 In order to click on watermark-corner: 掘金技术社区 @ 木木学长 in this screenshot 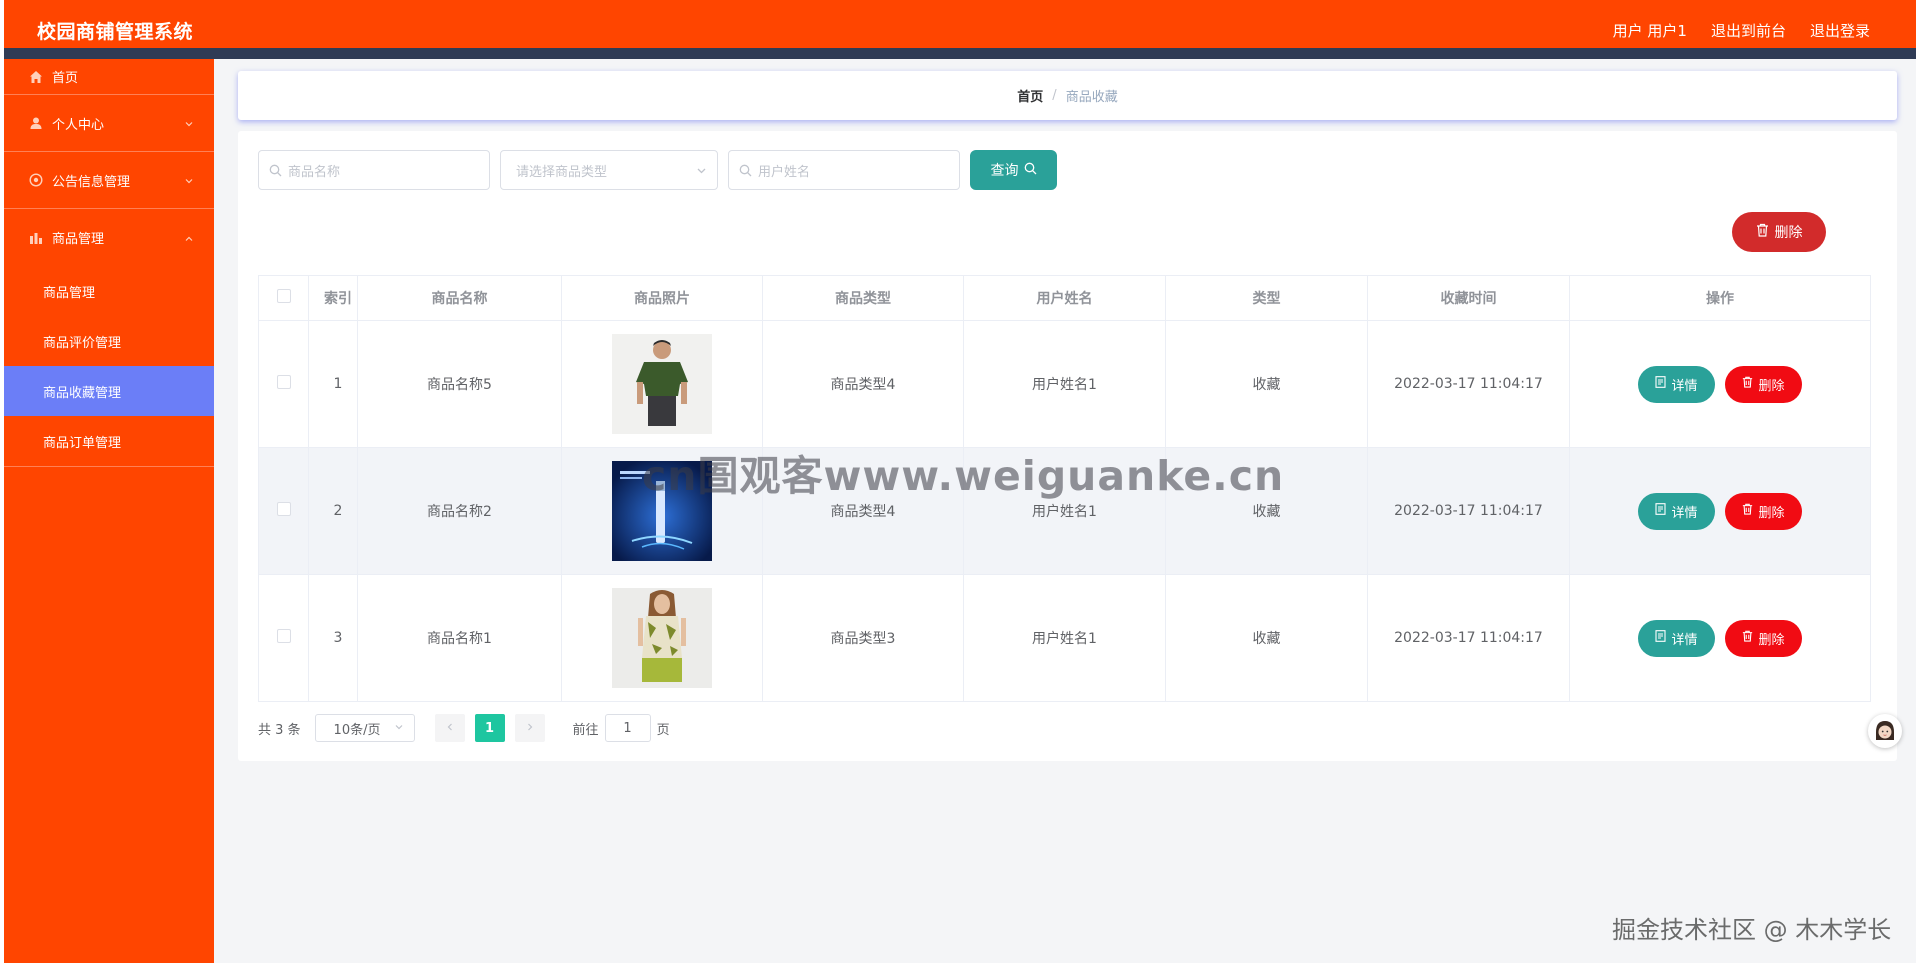, I will do `click(1752, 930)`.